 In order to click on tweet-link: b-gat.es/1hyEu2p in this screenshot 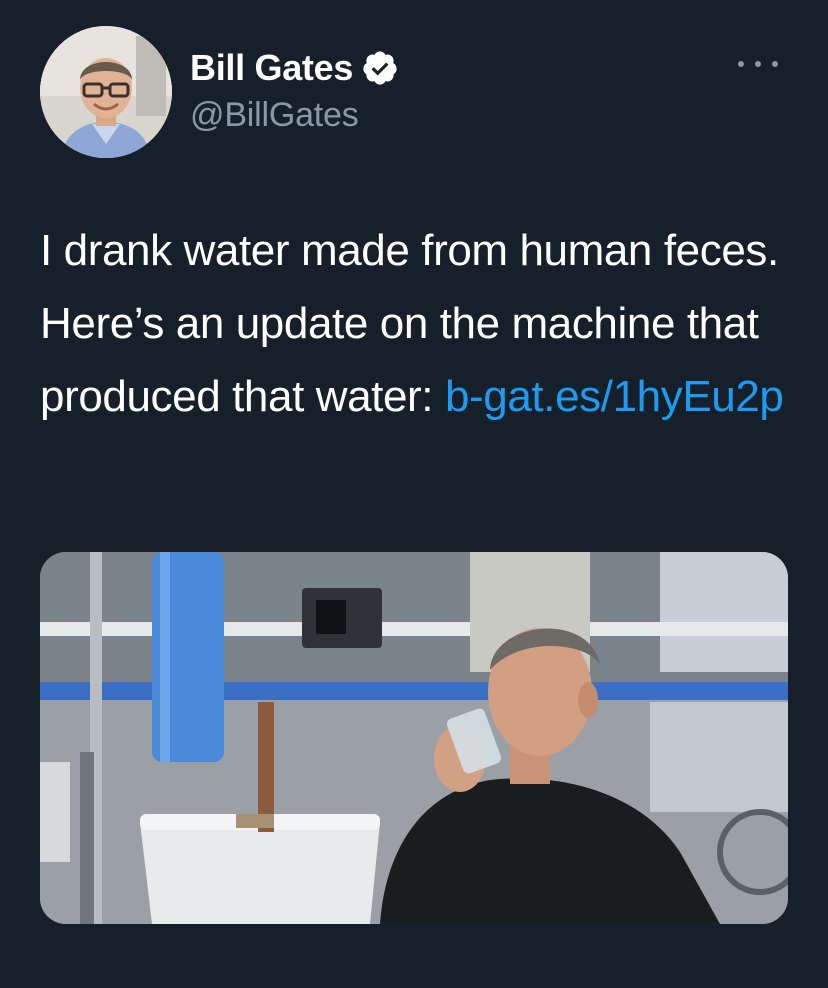, I will do `click(614, 396)`.